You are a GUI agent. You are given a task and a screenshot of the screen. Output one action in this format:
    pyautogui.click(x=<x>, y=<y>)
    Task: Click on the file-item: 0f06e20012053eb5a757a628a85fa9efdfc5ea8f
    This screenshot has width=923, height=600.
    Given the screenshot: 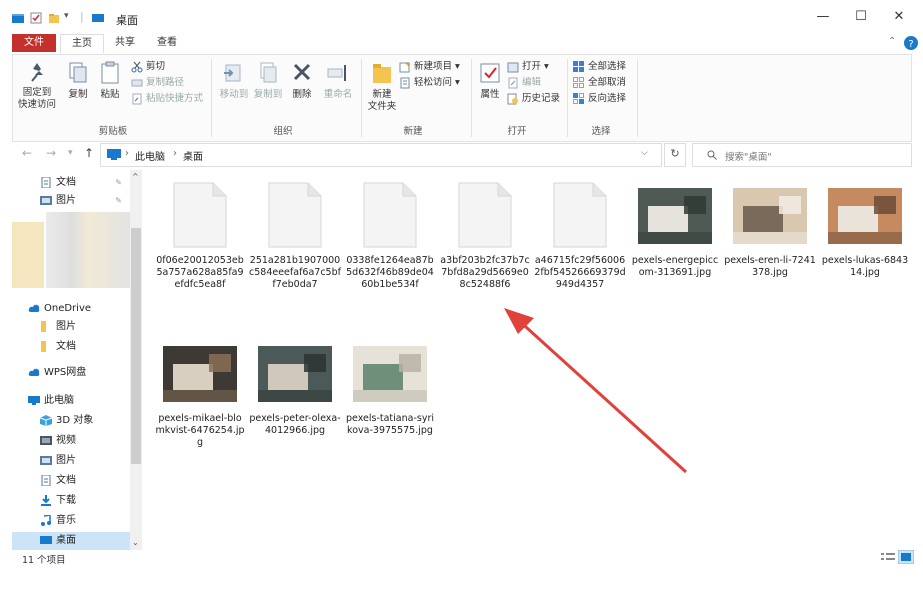 What is the action you would take?
    pyautogui.click(x=200, y=236)
    